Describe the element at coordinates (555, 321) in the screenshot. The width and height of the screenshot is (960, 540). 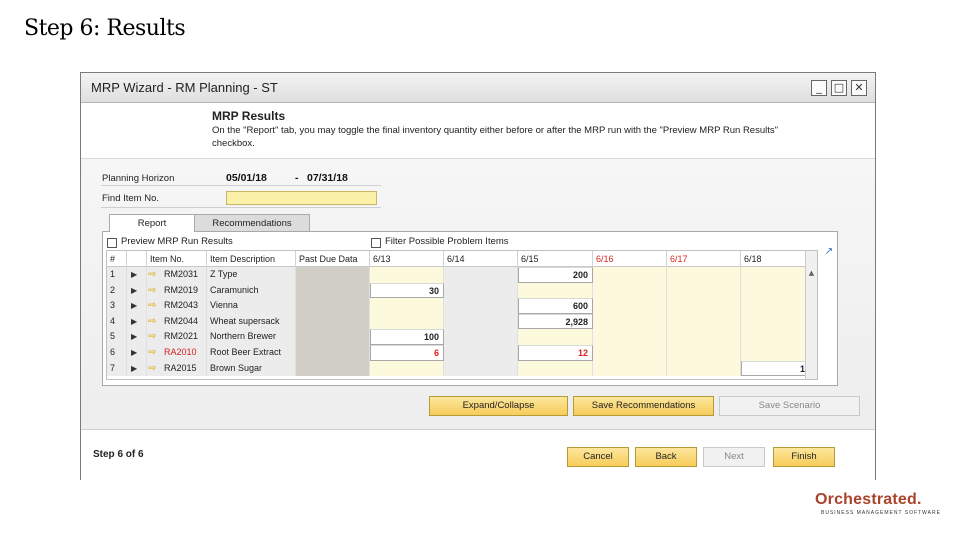
I see `qty-cell: 2,928` at that location.